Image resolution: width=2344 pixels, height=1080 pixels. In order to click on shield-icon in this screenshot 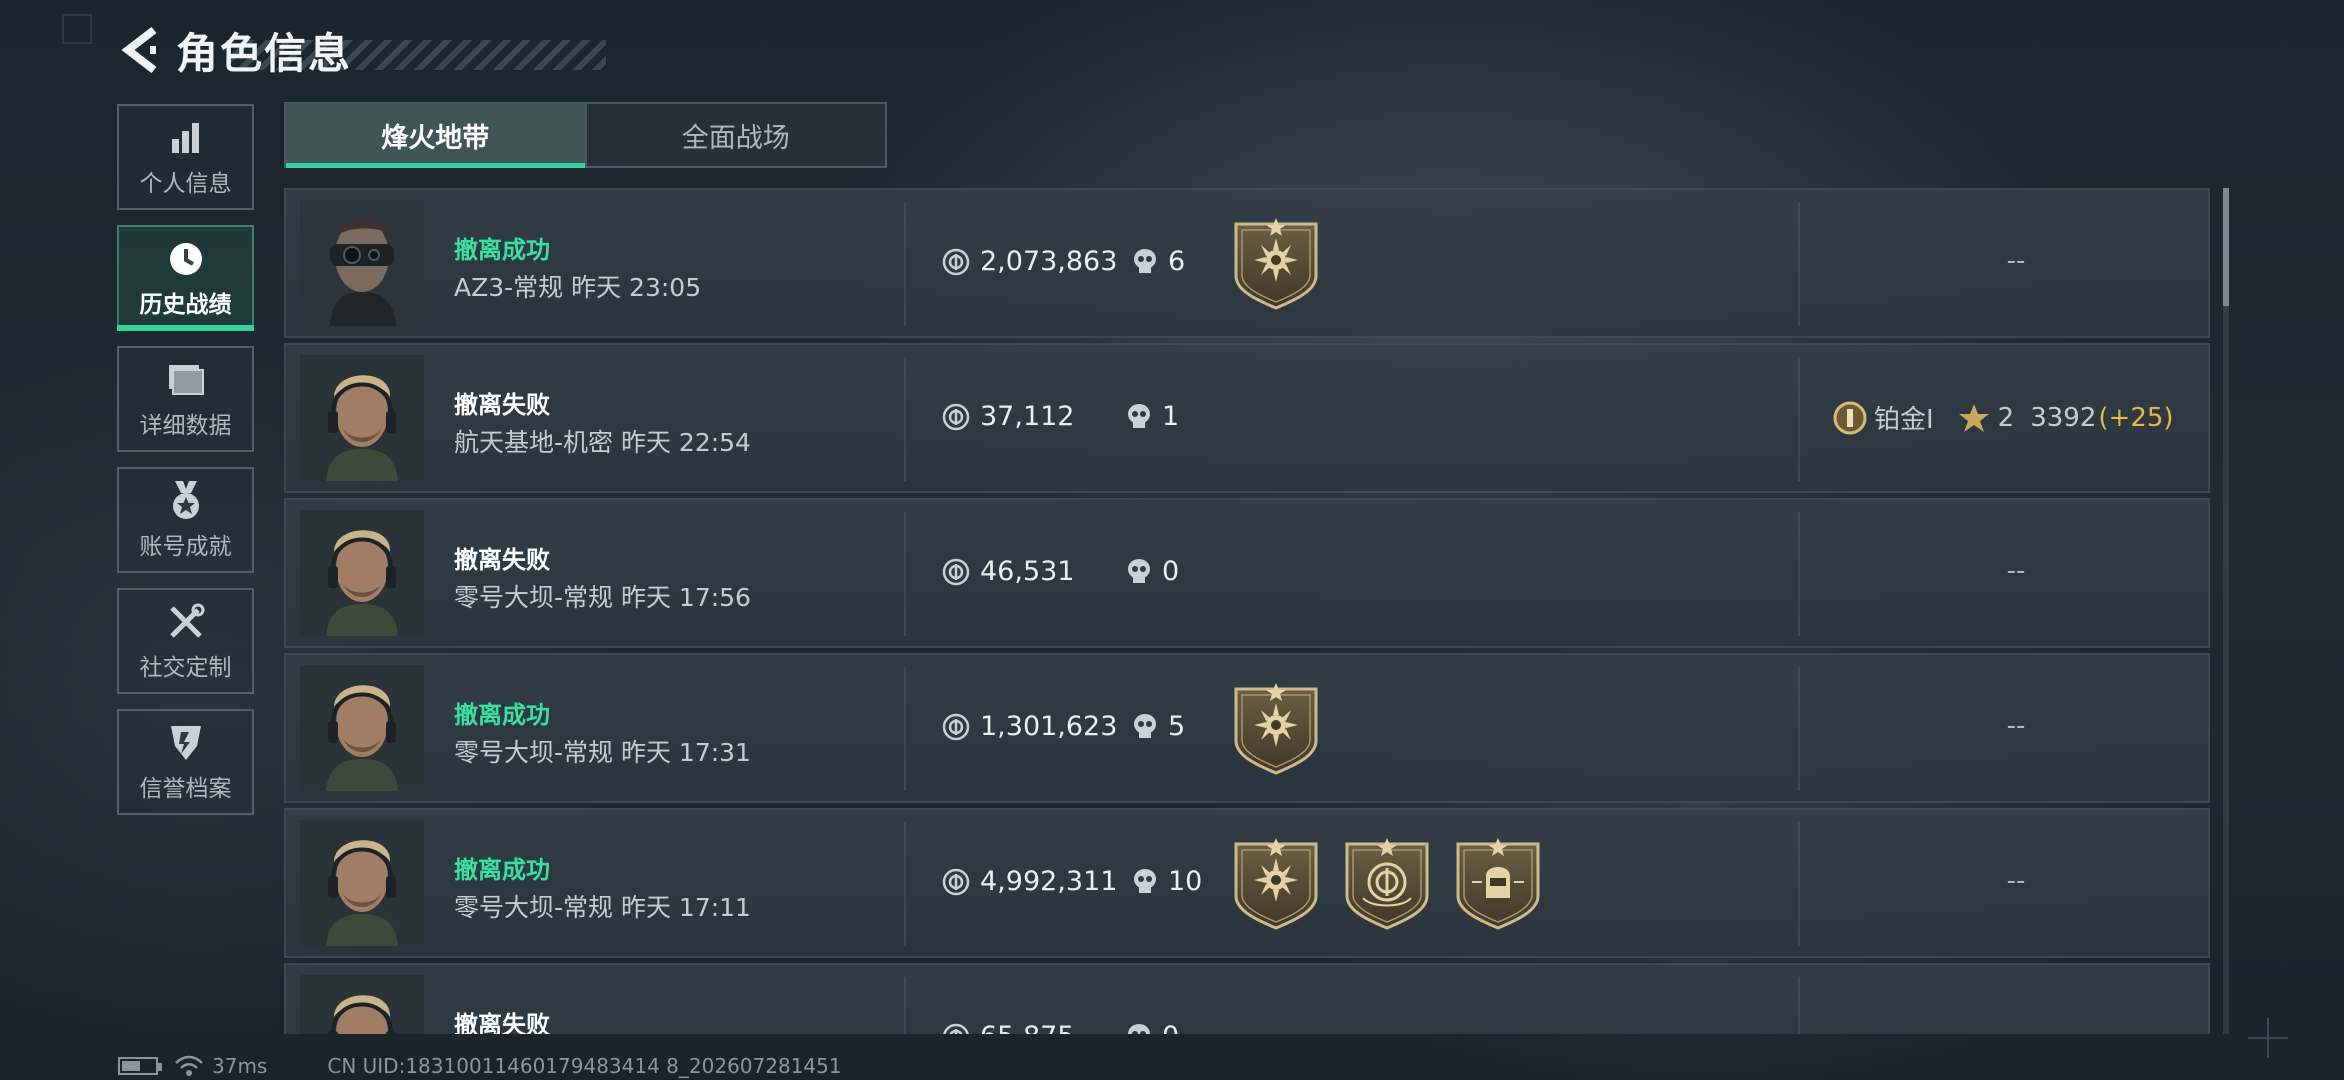, I will do `click(186, 743)`.